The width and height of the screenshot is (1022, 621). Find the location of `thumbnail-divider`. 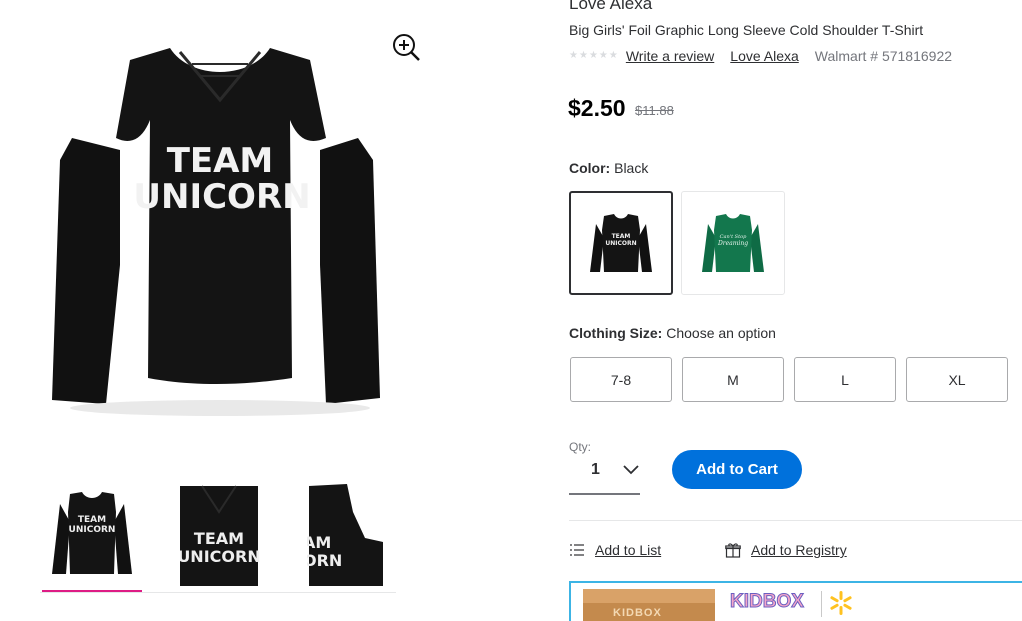

thumbnail-divider is located at coordinates (218, 592).